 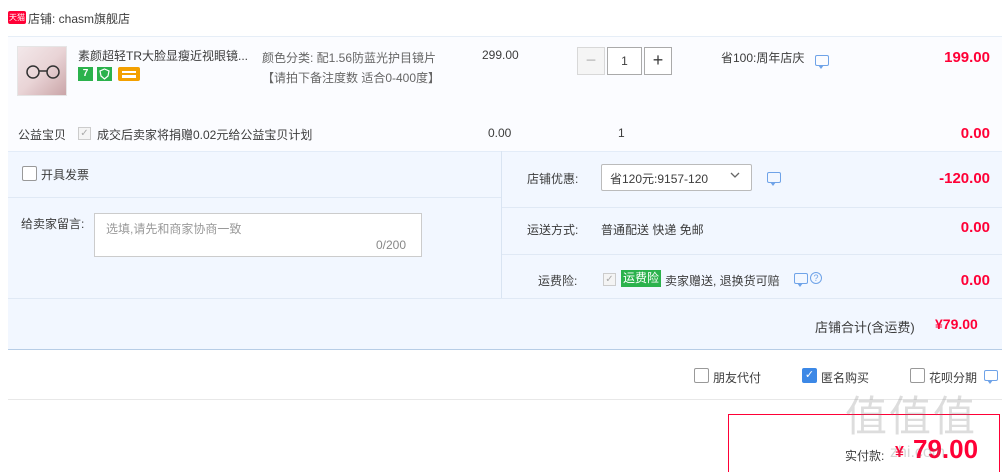 What do you see at coordinates (865, 456) in the screenshot?
I see `payment-label: 实付款:` at bounding box center [865, 456].